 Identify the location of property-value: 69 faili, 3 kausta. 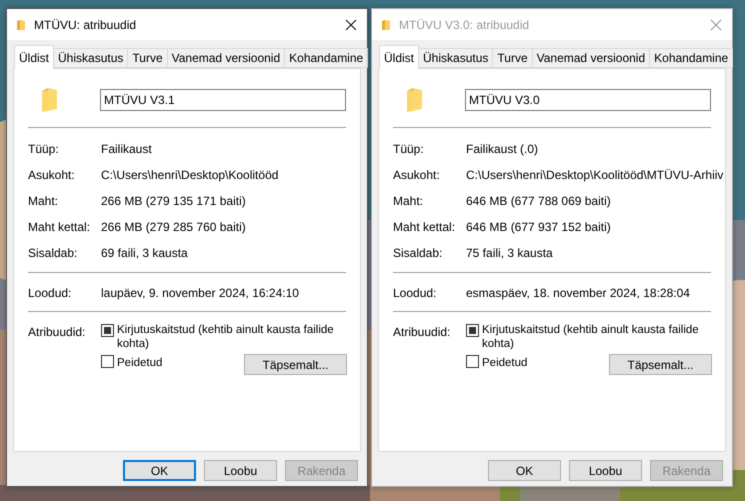
(144, 253).